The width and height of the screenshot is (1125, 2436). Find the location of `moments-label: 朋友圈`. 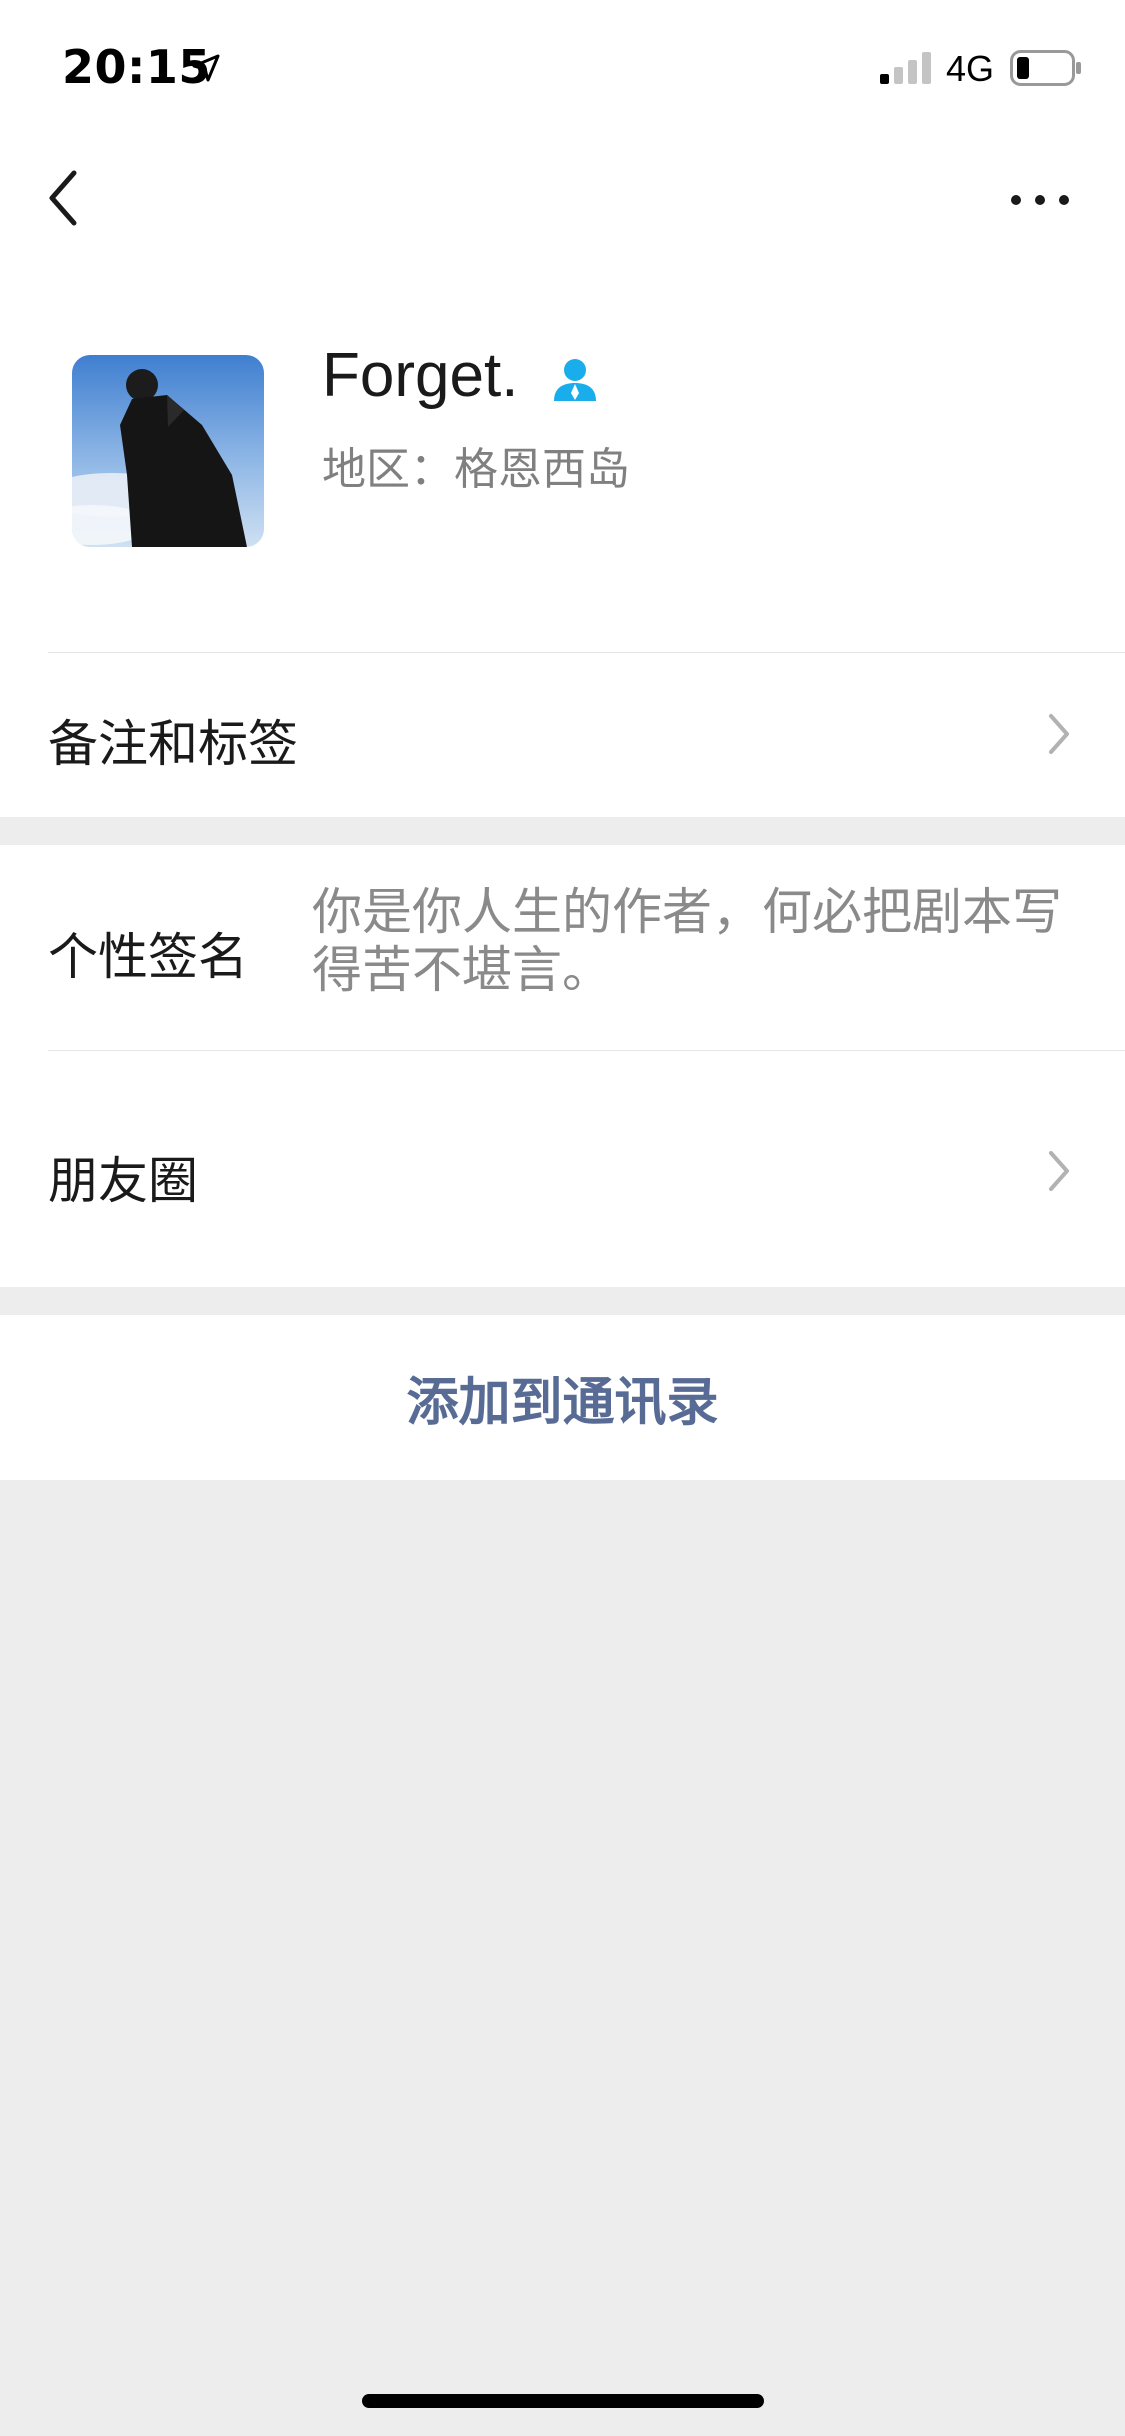

moments-label: 朋友圈 is located at coordinates (123, 1181).